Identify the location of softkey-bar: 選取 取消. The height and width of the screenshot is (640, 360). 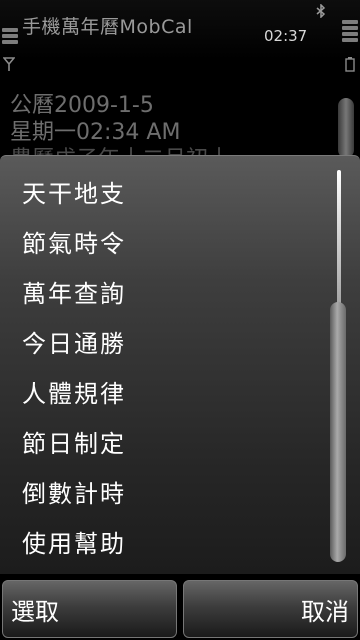
(180, 607).